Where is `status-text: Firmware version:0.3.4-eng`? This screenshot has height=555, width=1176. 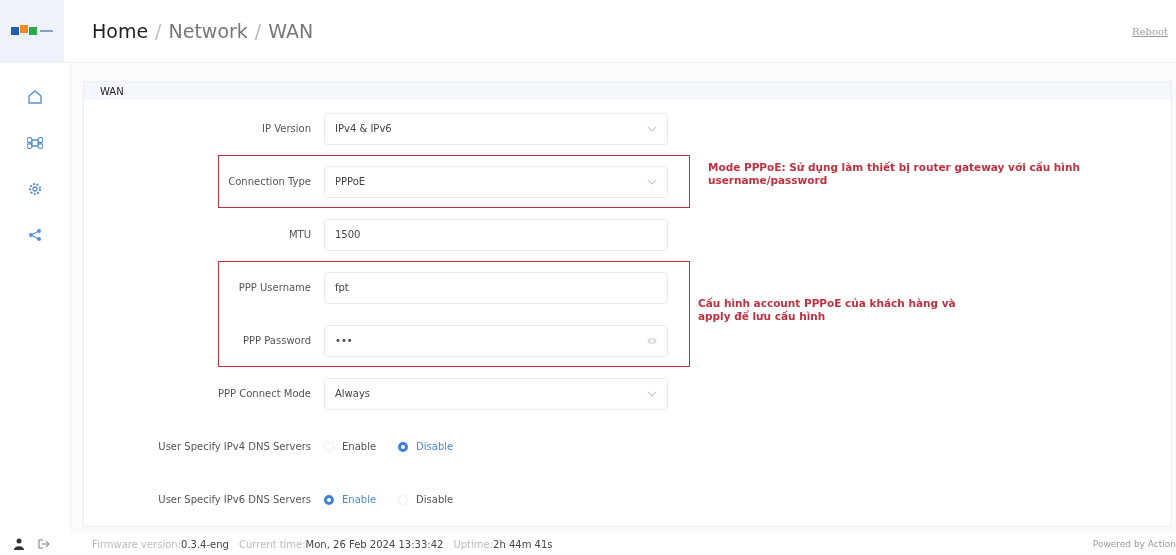
status-text: Firmware version:0.3.4-eng is located at coordinates (160, 544).